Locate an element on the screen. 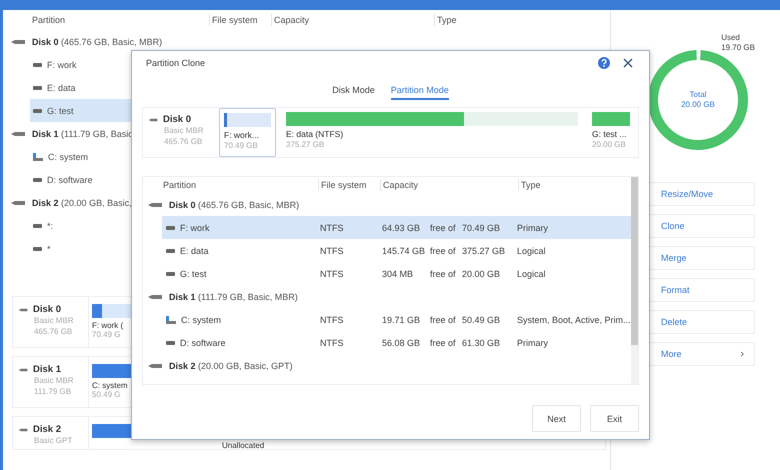  partition-size: 375.27 GB is located at coordinates (306, 144).